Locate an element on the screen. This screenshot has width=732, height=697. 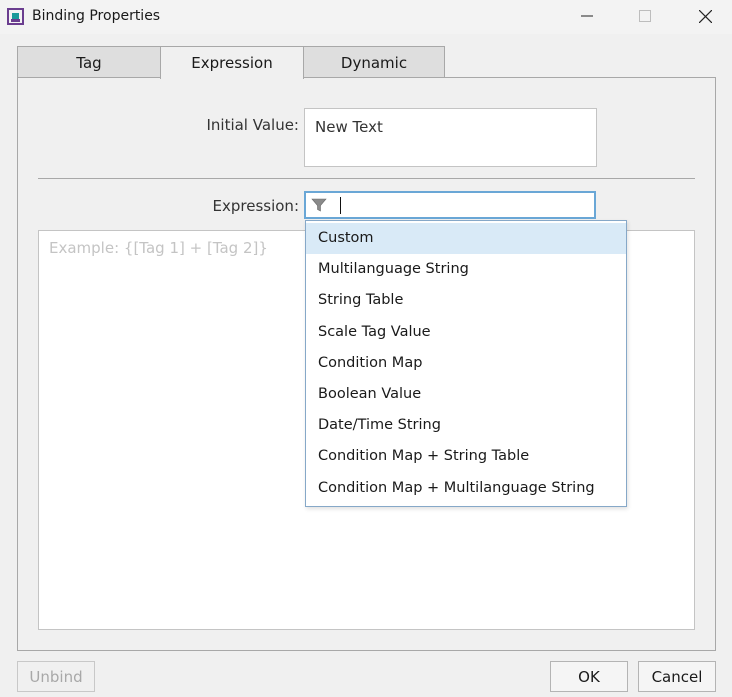
window-title: Binding Properties is located at coordinates (96, 16).